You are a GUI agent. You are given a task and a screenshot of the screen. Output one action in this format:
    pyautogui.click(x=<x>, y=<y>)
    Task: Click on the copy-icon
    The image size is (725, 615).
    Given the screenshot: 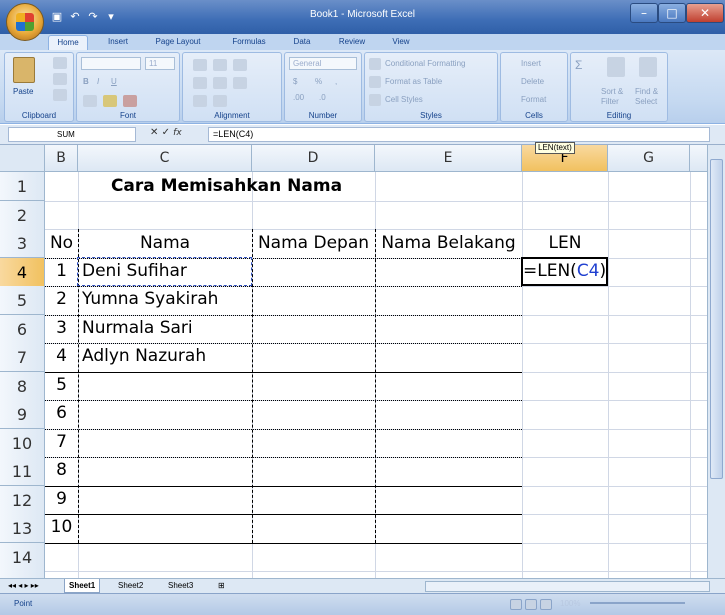 What is the action you would take?
    pyautogui.click(x=60, y=79)
    